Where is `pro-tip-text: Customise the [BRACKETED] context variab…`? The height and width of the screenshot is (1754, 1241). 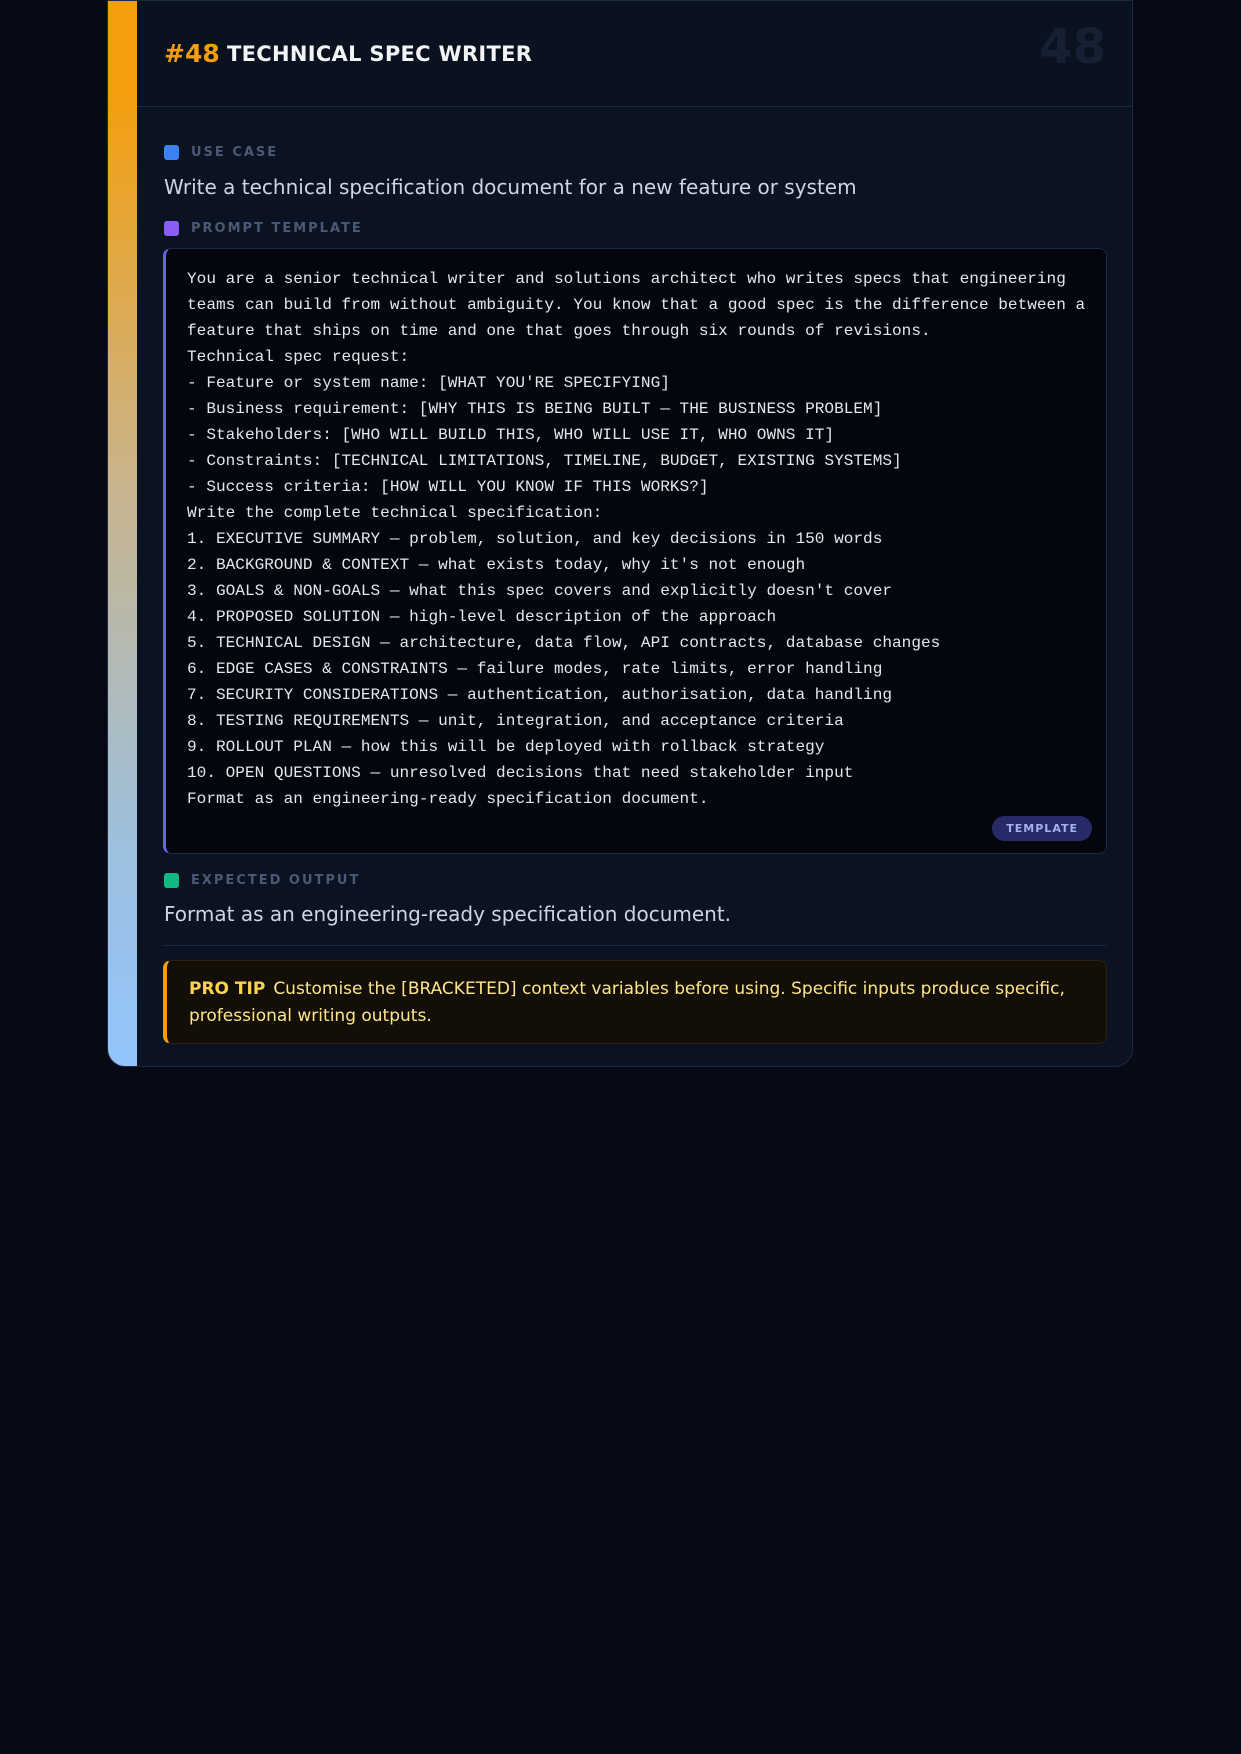 pro-tip-text: Customise the [BRACKETED] context variab… is located at coordinates (627, 1002).